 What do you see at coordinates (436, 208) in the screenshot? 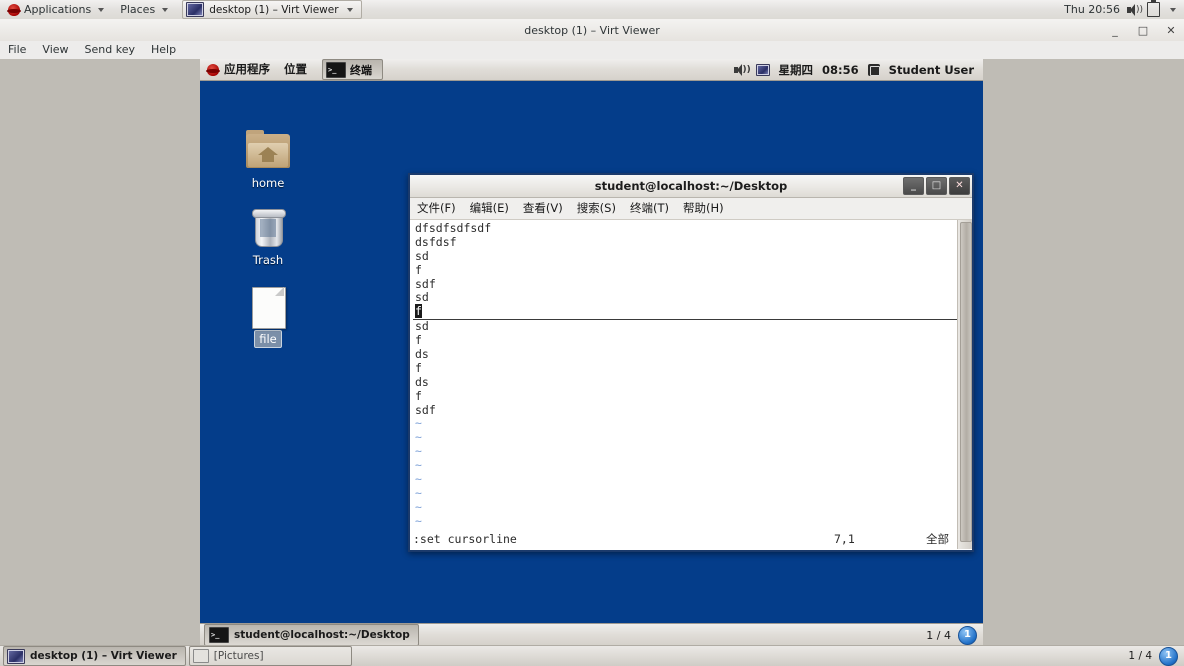
I see `terminal-menu-file: 文件(F)` at bounding box center [436, 208].